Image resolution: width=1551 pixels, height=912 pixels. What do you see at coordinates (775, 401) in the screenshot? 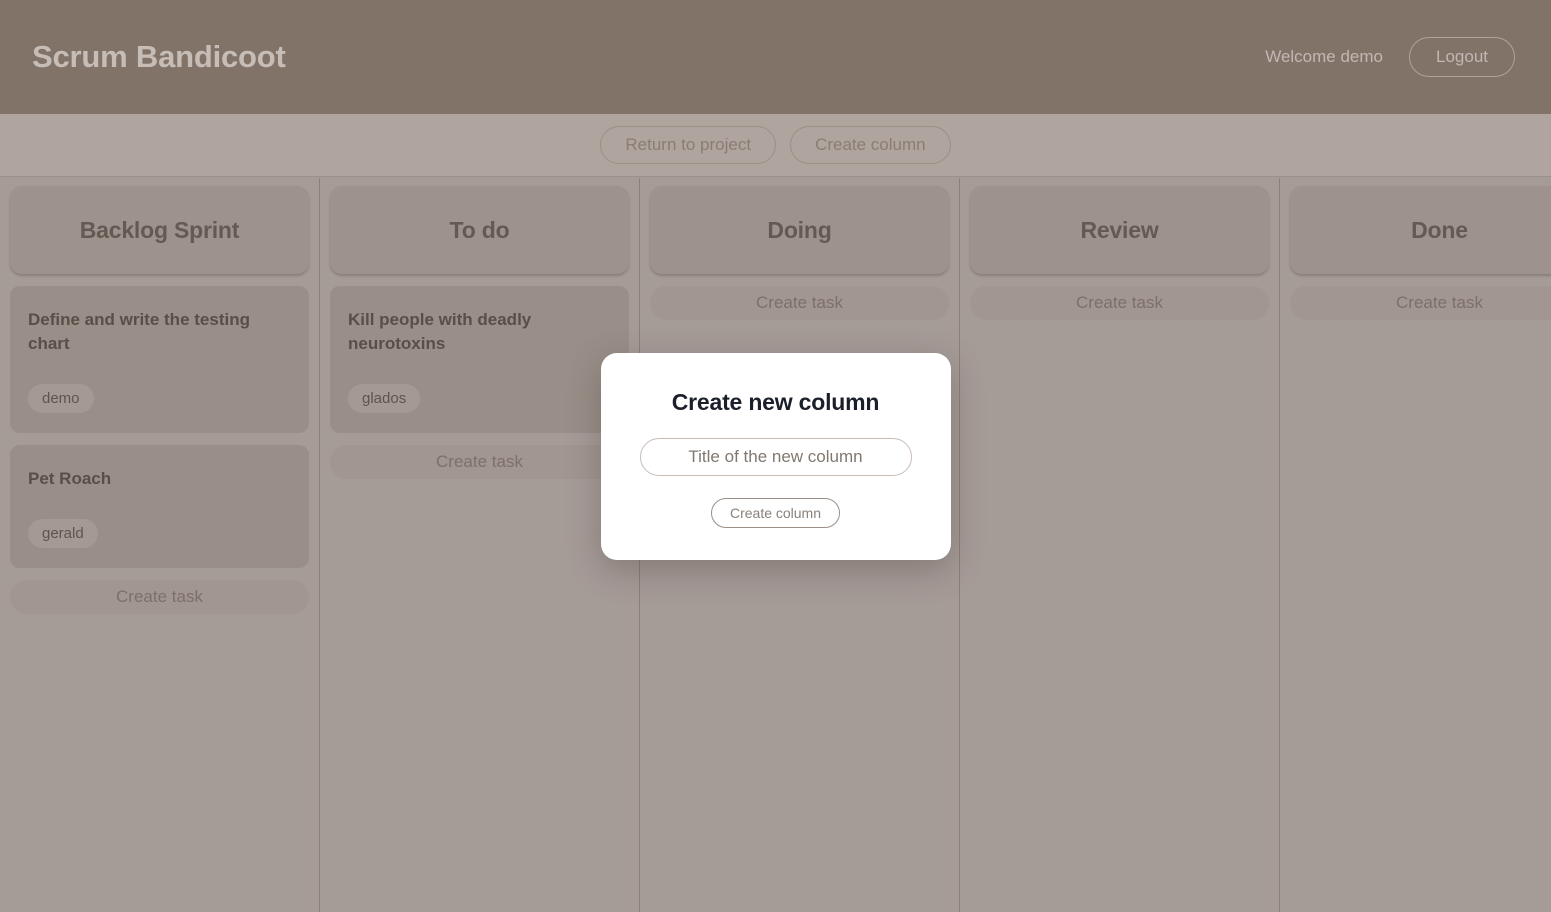
I see `modal-title: Create new column` at bounding box center [775, 401].